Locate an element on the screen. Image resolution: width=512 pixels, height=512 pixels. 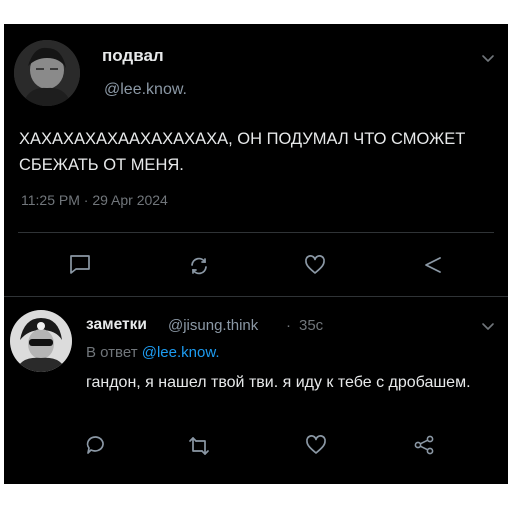
reply-to-label: В ответ is located at coordinates (112, 352).